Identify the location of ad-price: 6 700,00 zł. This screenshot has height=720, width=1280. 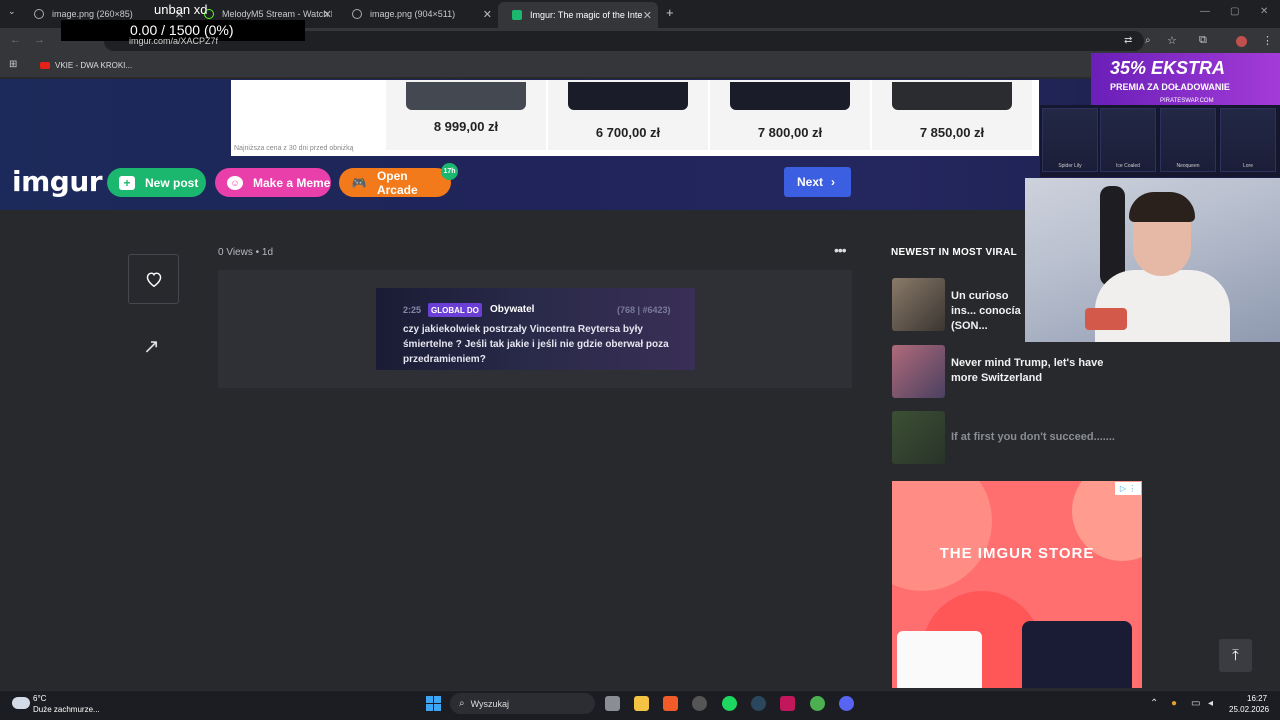
(628, 132).